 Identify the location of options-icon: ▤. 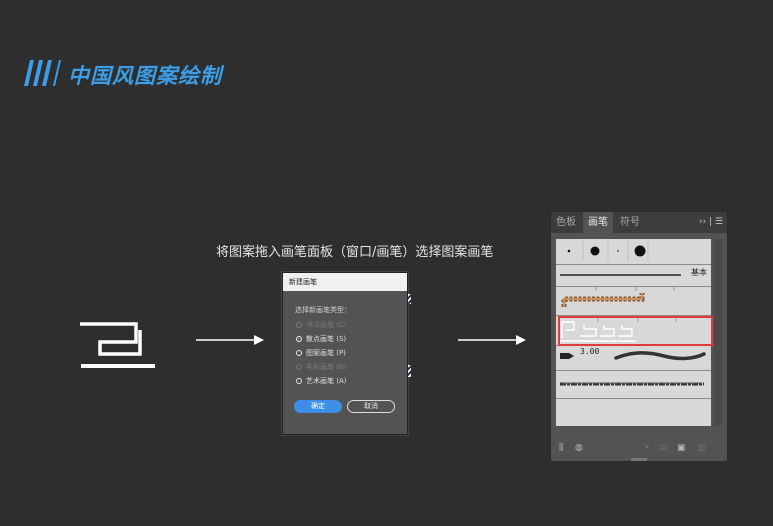
(663, 448).